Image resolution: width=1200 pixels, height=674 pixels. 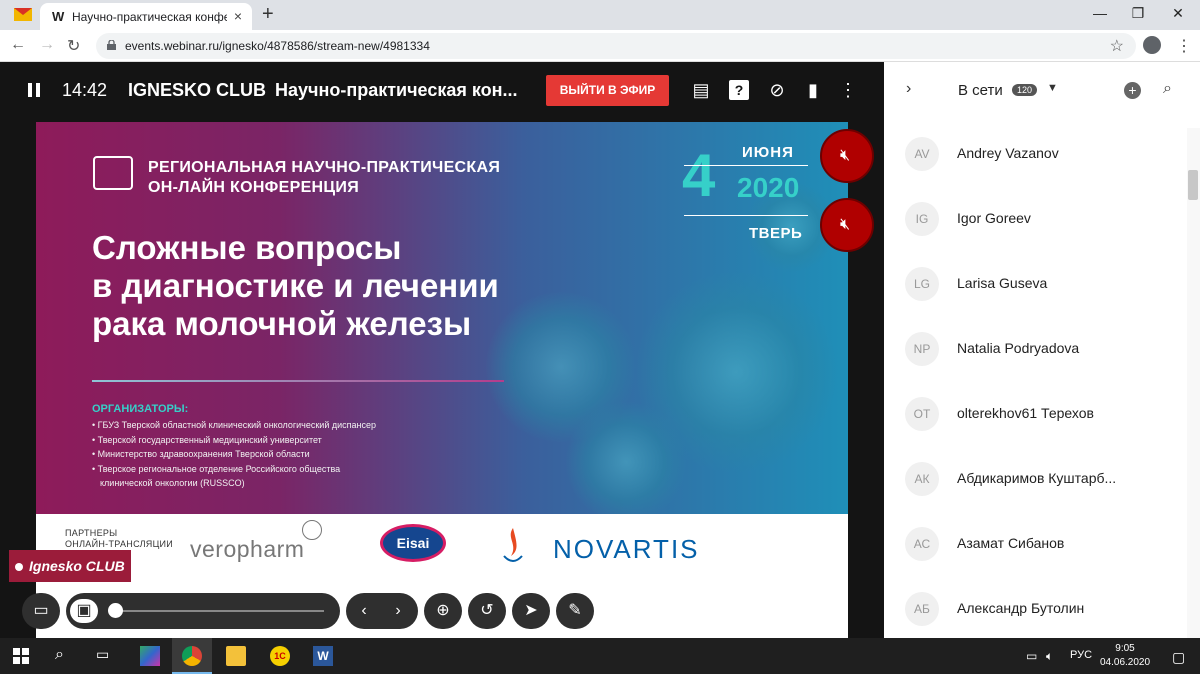 I want to click on participant-row: АБ Александр Бутолин, so click(x=1034, y=612).